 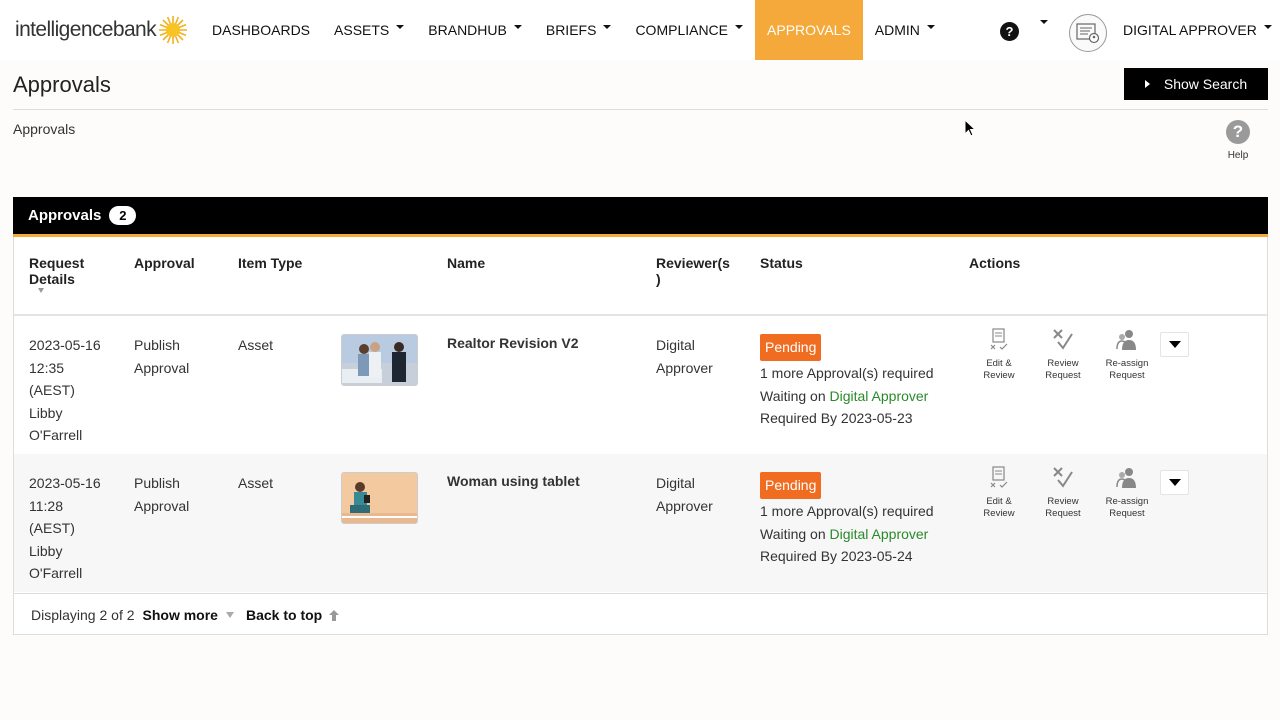 I want to click on nav-compliance: COMPLIANCE, so click(x=689, y=30).